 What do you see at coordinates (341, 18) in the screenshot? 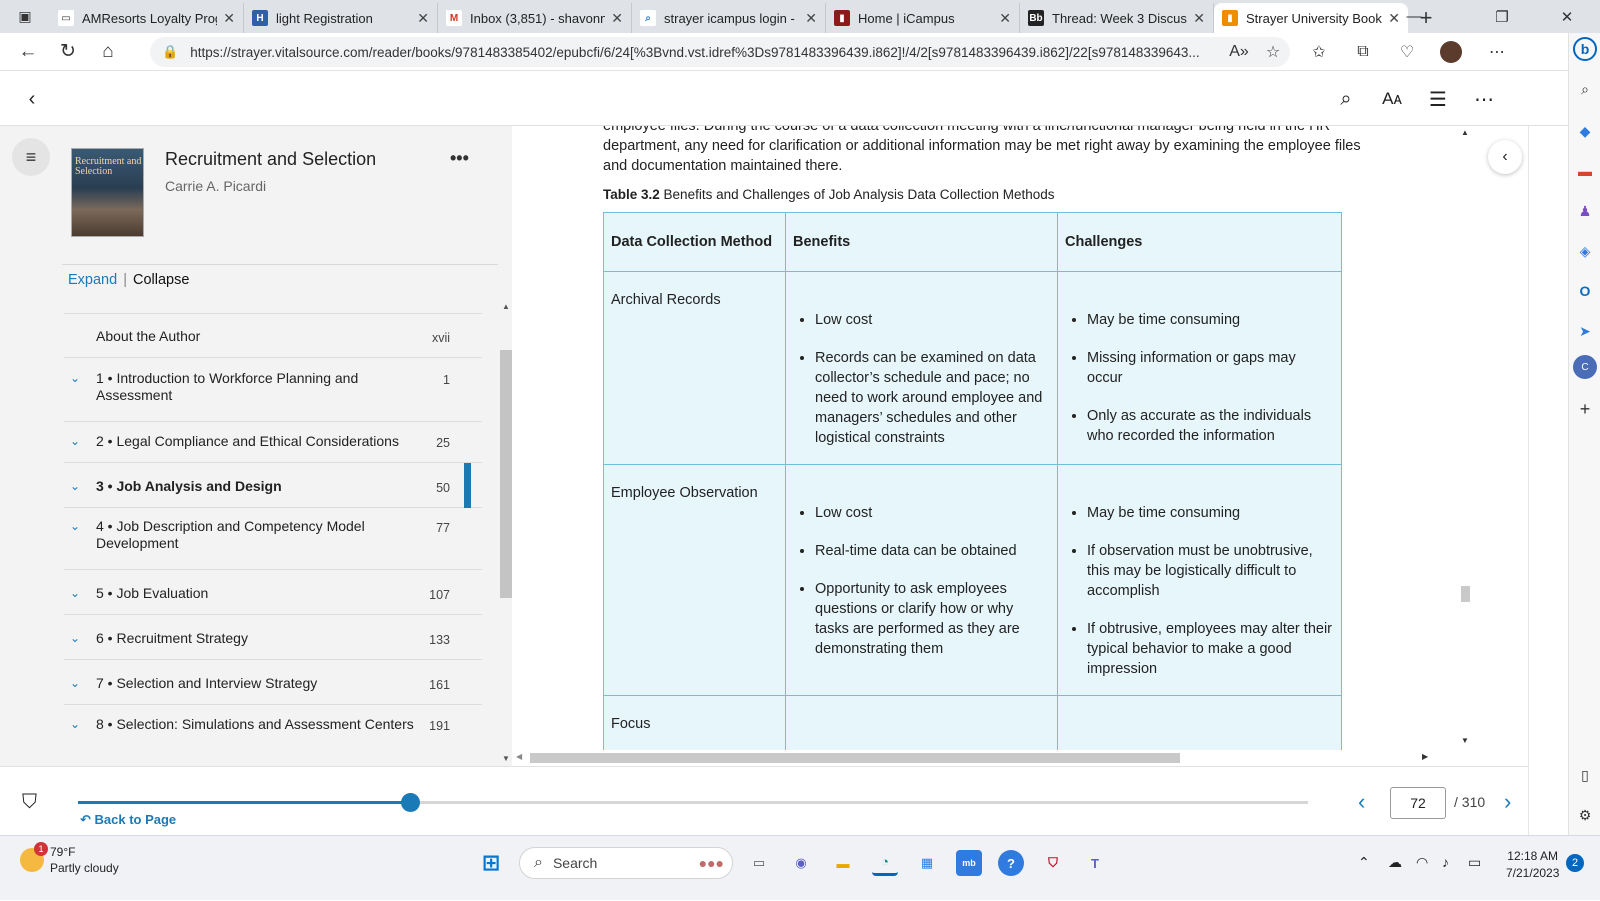
I see `browser-tab: Hlight Registration ✕` at bounding box center [341, 18].